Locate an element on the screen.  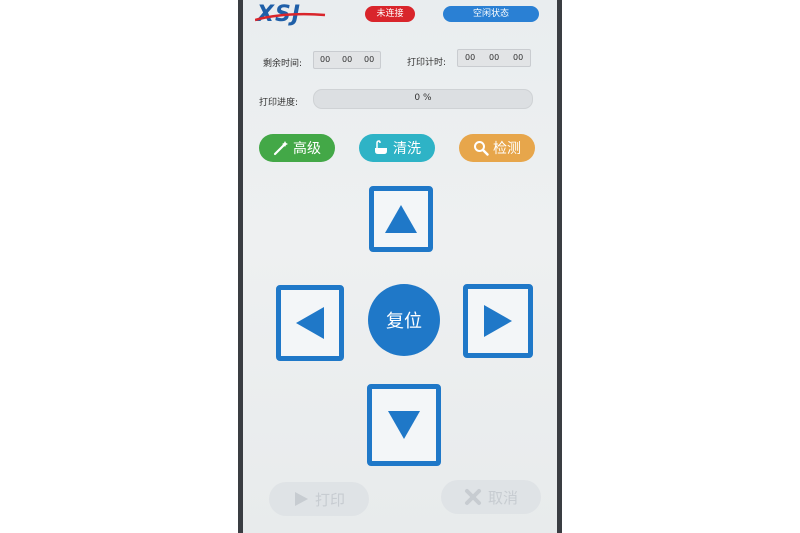
remaining-time-display: 00 00 00 is located at coordinates (347, 60).